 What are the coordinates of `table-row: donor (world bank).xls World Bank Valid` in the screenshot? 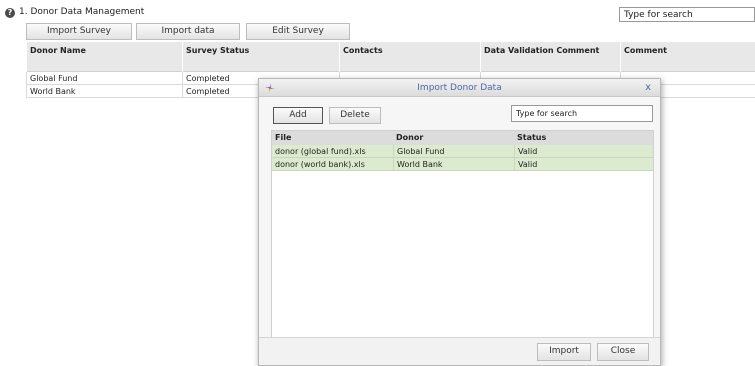 It's located at (462, 164).